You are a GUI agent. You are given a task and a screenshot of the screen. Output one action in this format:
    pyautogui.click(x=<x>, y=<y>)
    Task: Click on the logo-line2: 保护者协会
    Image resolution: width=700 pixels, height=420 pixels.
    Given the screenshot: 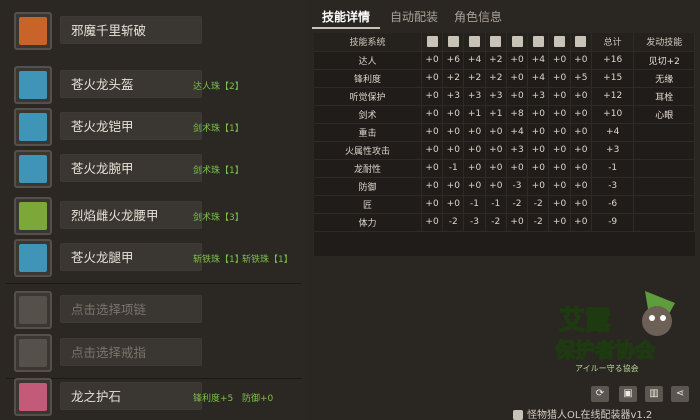 What is the action you would take?
    pyautogui.click(x=604, y=350)
    